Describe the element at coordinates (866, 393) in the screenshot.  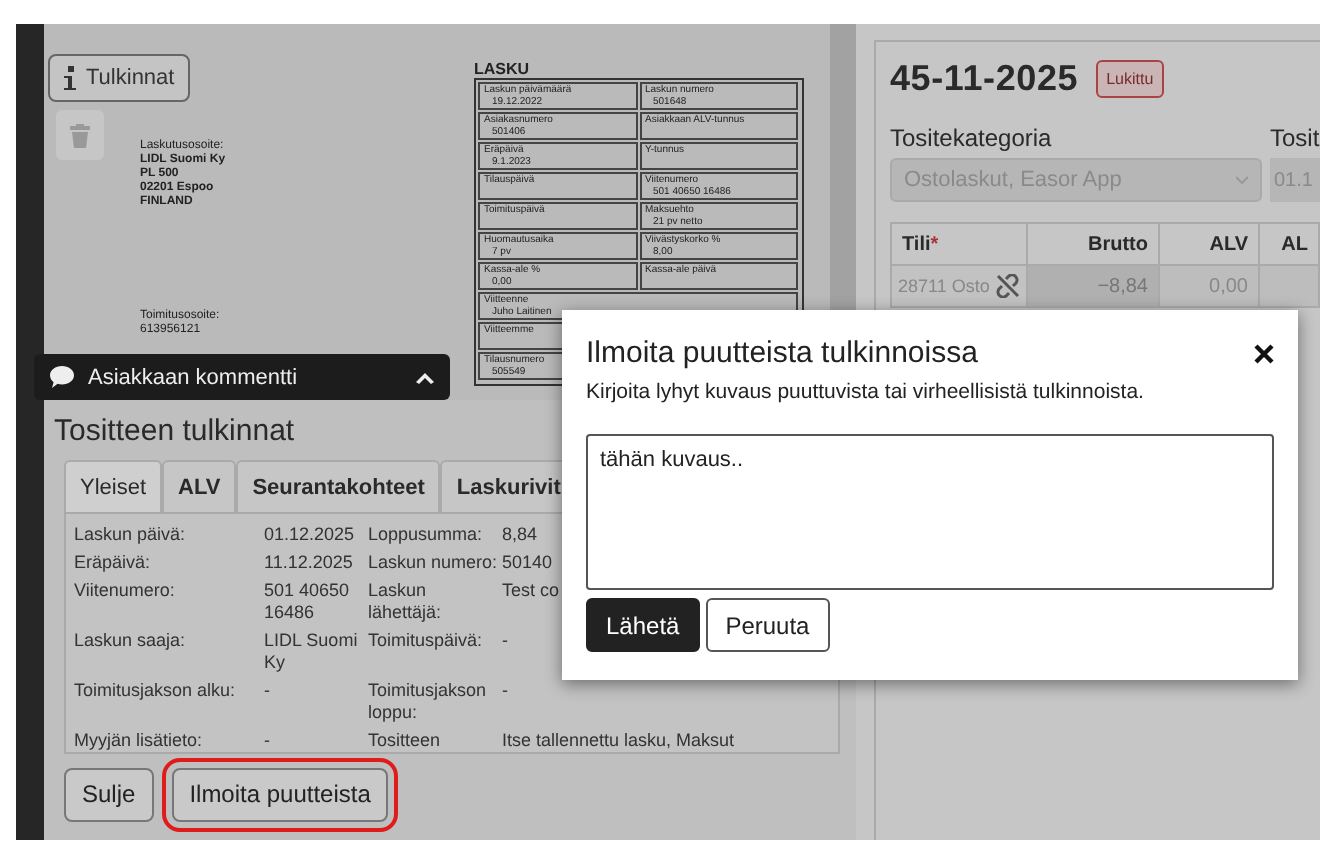
I see `dialog-description: Kirjoita lyhyt kuvaus puuttuvista tai virheellisistä tulkinnoista.` at that location.